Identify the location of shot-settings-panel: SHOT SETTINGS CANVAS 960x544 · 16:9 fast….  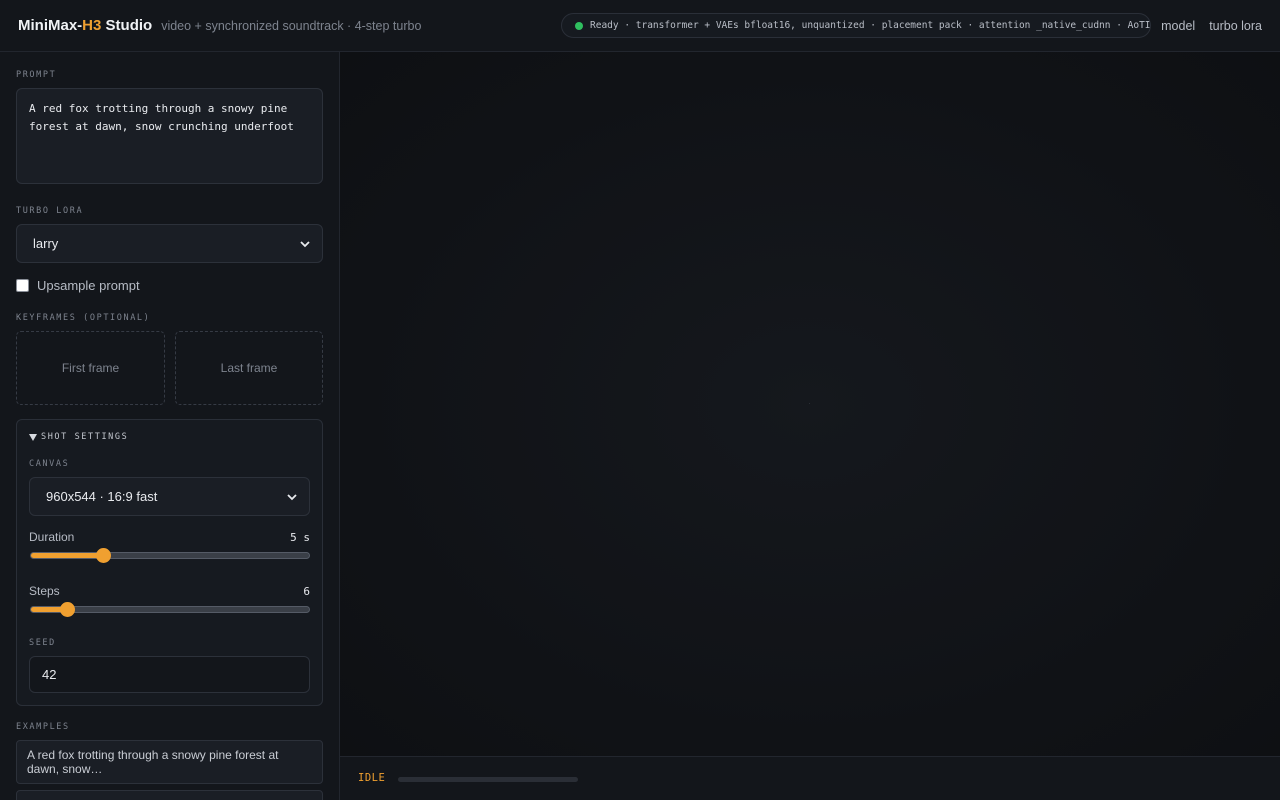
(169, 562).